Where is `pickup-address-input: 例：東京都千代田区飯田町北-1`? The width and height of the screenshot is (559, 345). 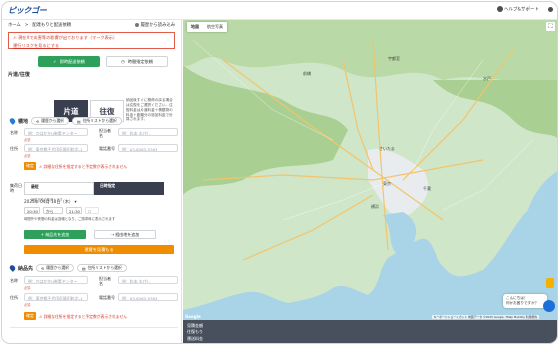 pickup-address-input: 例：東京都千代田区飯田町北-1 is located at coordinates (56, 148).